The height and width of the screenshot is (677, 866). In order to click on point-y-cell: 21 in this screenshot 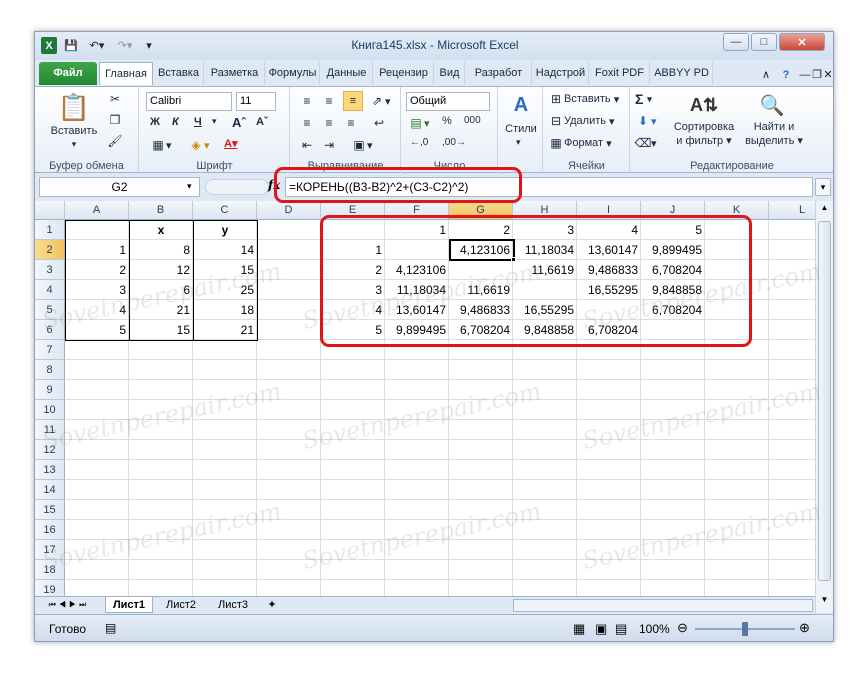, I will do `click(225, 330)`.